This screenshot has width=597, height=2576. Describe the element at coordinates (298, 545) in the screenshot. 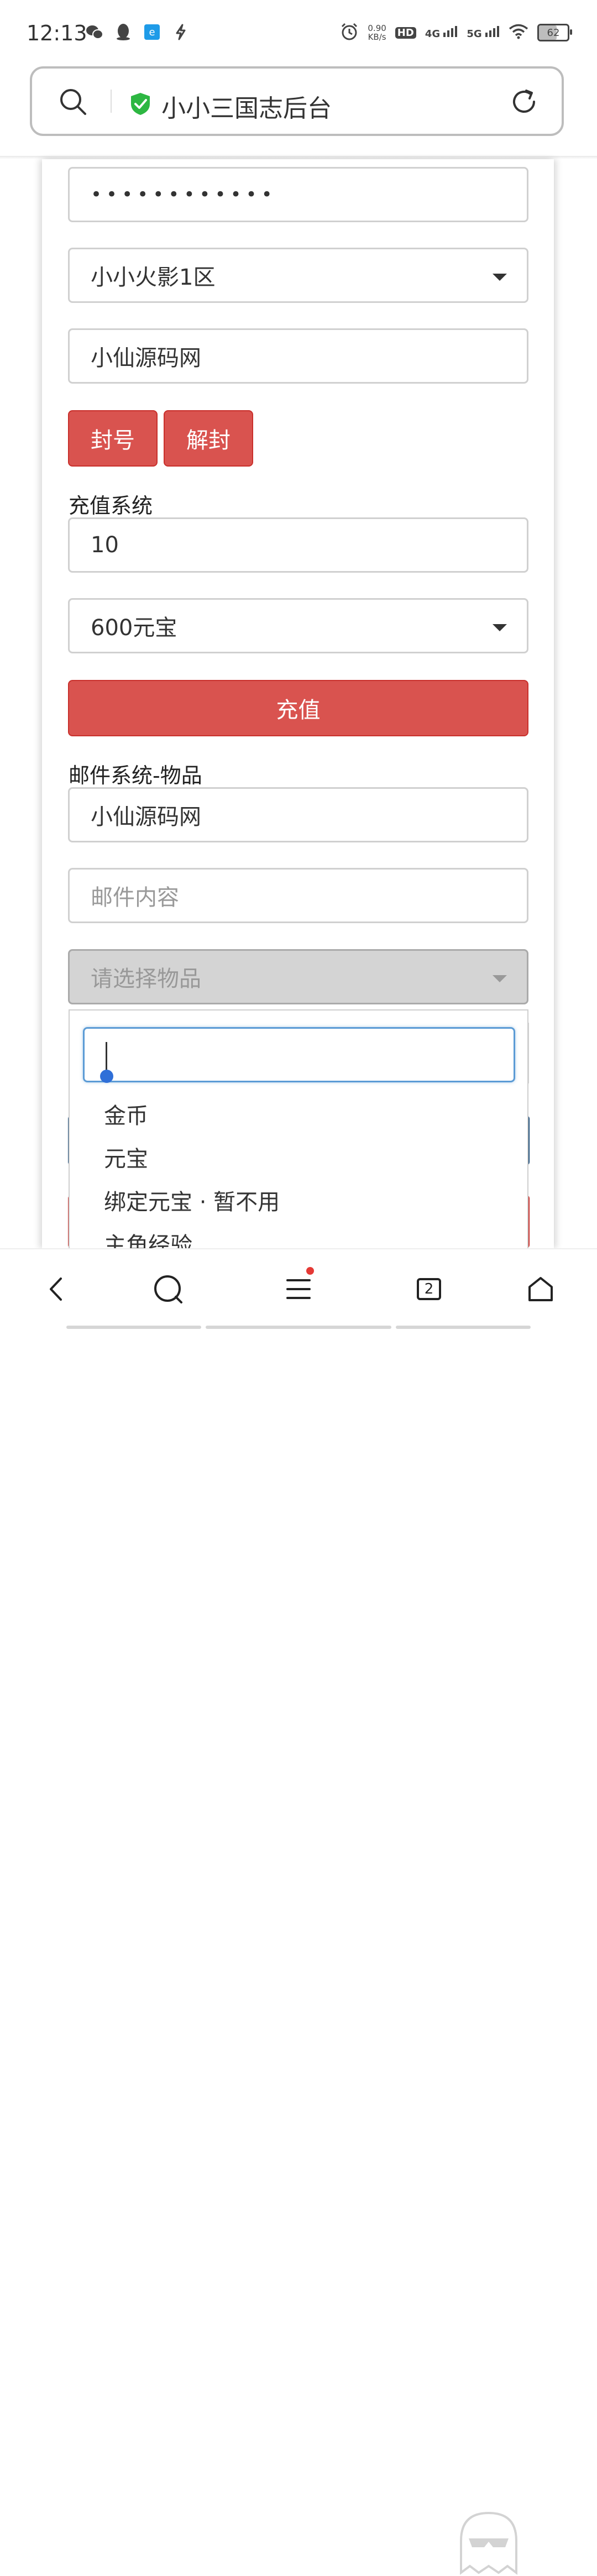

I see `recharge-amount-field: 10` at that location.